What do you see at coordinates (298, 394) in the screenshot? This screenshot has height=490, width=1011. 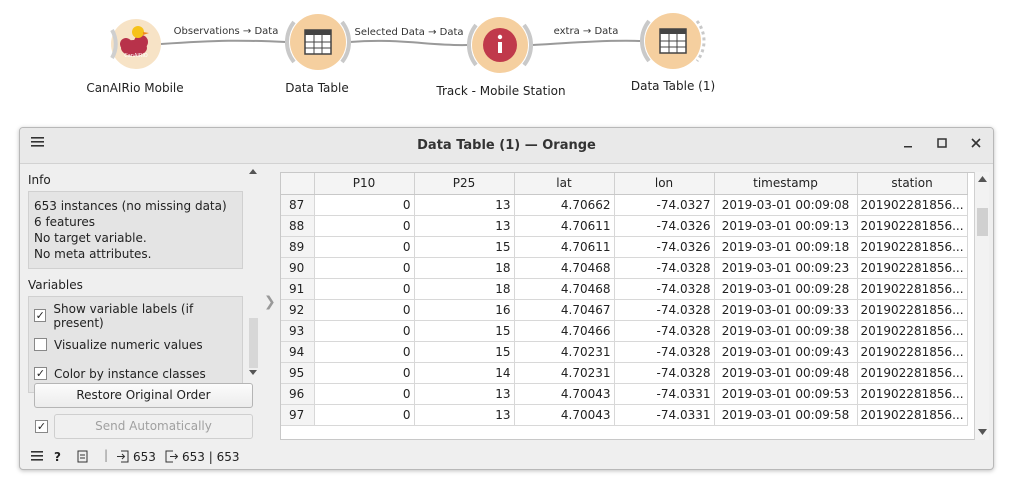 I see `row-number: 96` at bounding box center [298, 394].